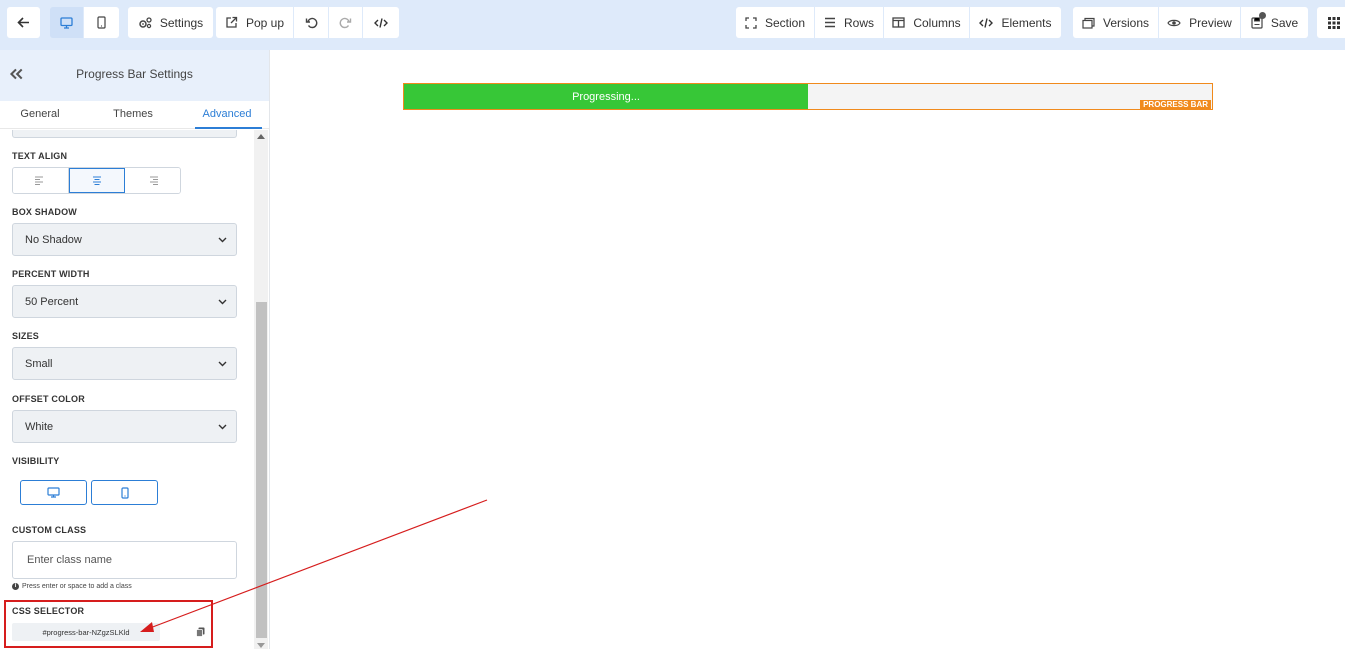  I want to click on external-link-icon, so click(232, 22).